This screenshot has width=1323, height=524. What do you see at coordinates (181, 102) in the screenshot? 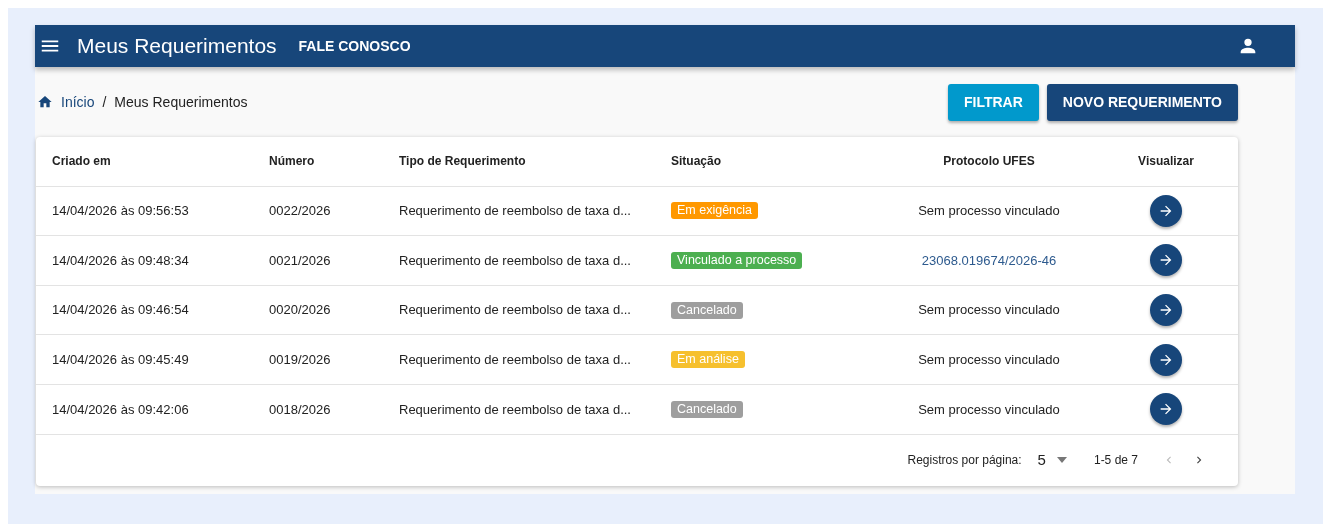
I see `breadcrumb-current: Meus Requerimentos` at bounding box center [181, 102].